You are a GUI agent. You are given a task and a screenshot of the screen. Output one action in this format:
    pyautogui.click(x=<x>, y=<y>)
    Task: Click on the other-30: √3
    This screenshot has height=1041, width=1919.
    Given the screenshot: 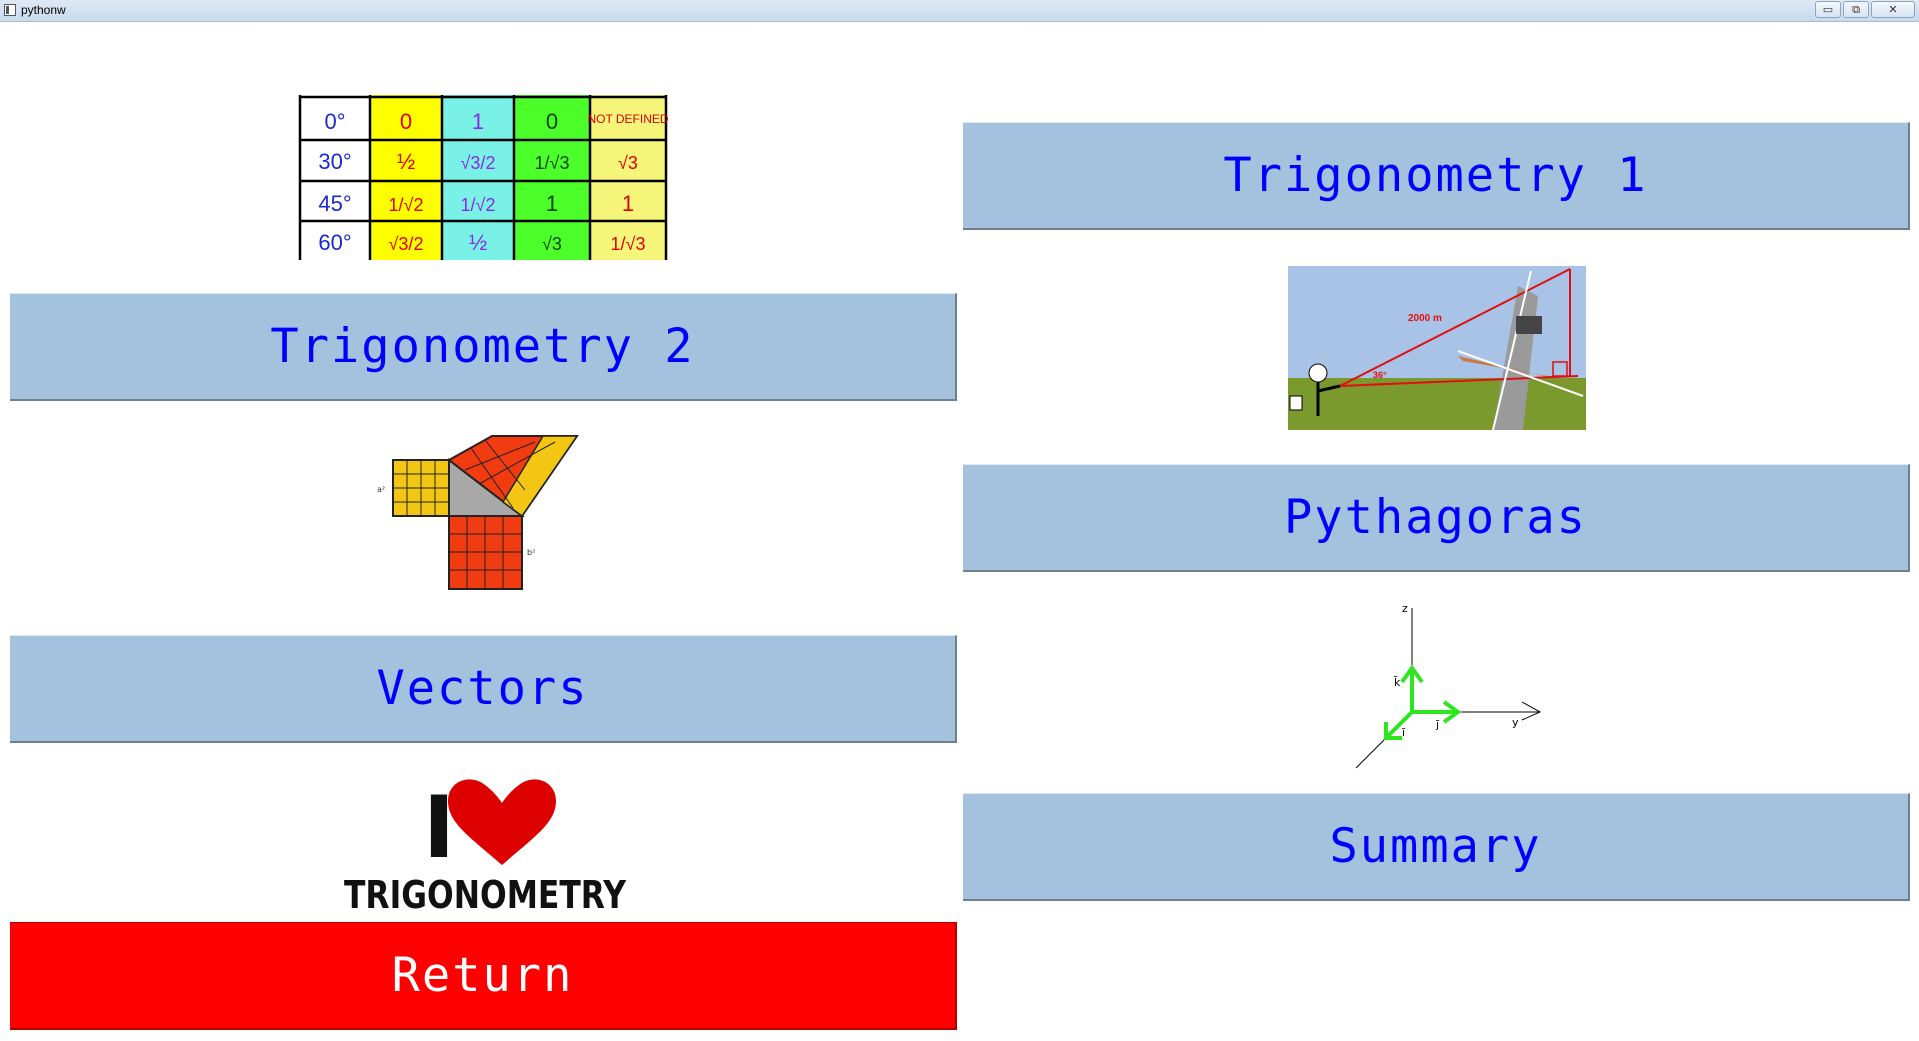 What is the action you would take?
    pyautogui.click(x=628, y=163)
    